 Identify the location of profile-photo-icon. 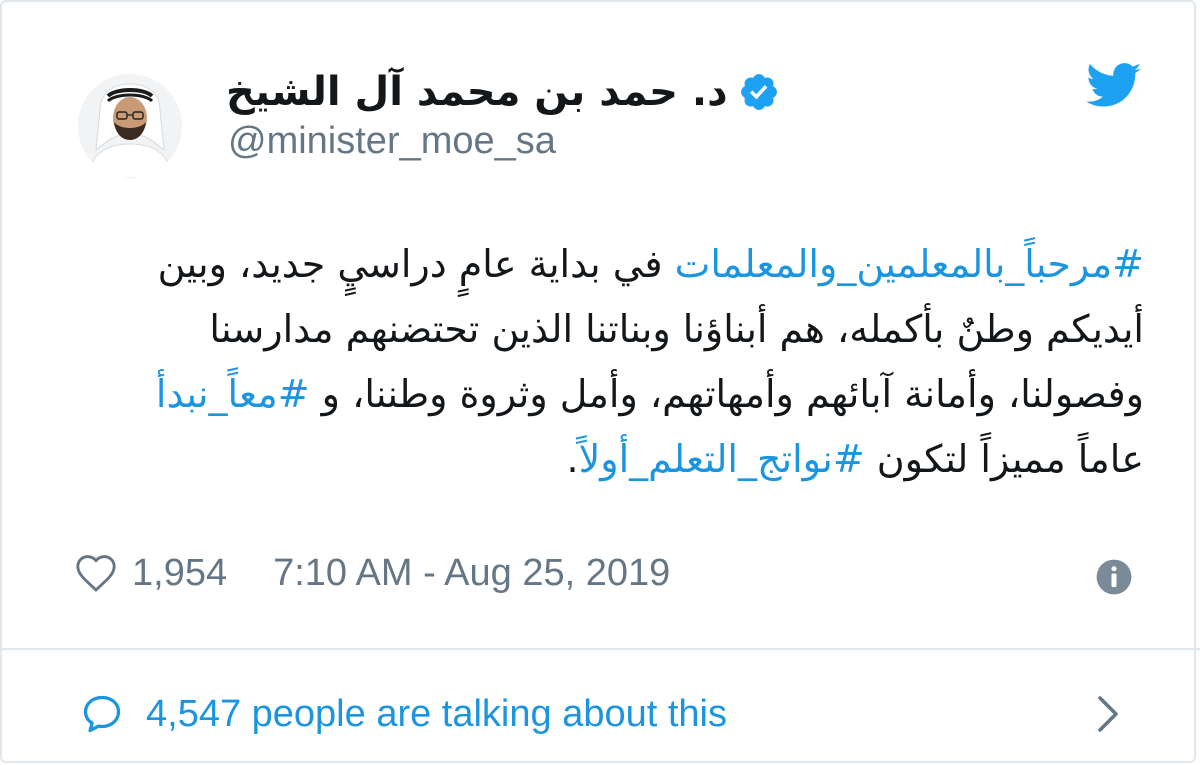
(130, 126).